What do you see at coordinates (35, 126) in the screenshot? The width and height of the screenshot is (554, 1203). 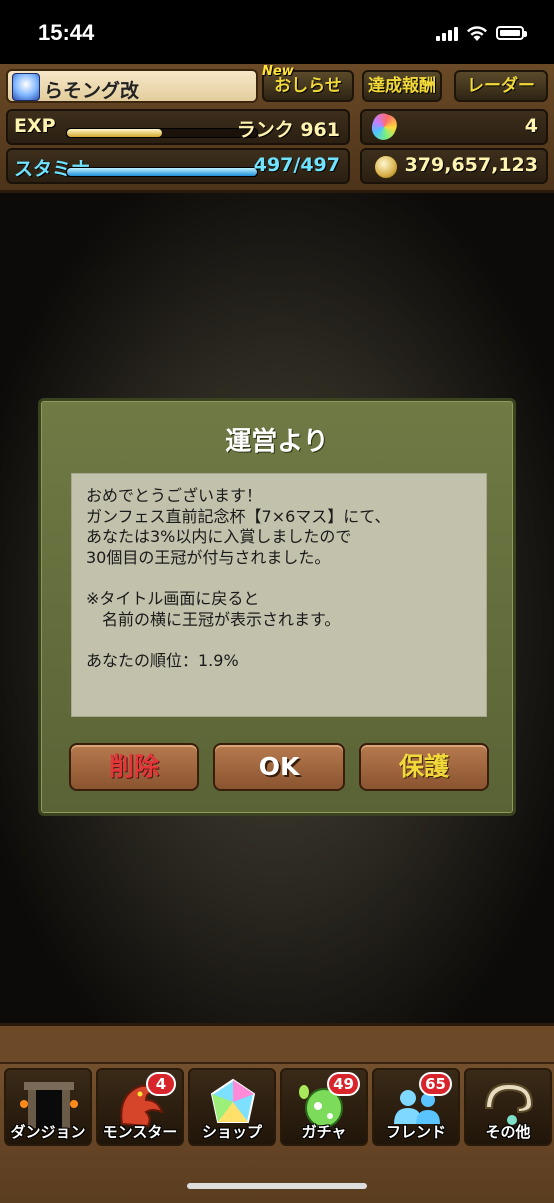 I see `exp-label: EXP` at bounding box center [35, 126].